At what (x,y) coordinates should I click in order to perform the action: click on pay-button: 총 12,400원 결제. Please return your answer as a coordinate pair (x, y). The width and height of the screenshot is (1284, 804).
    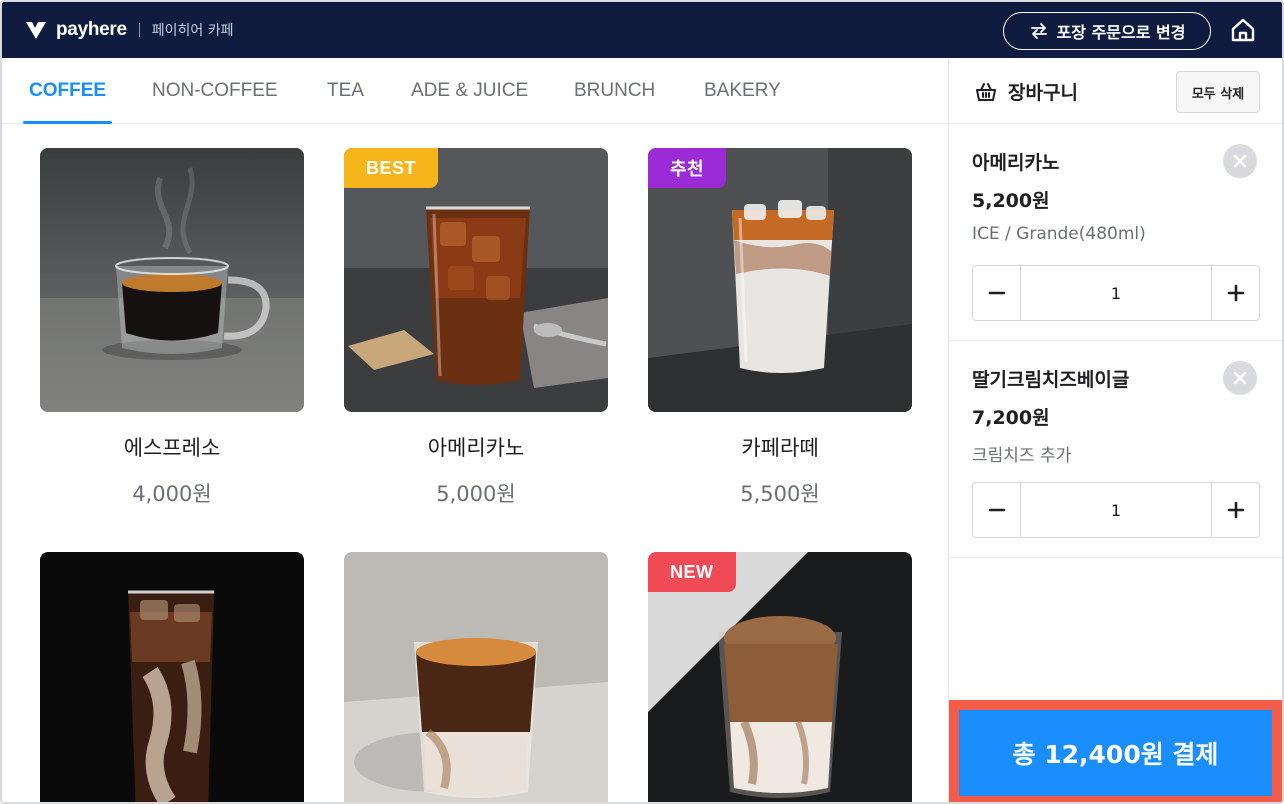
    Looking at the image, I should click on (1115, 753).